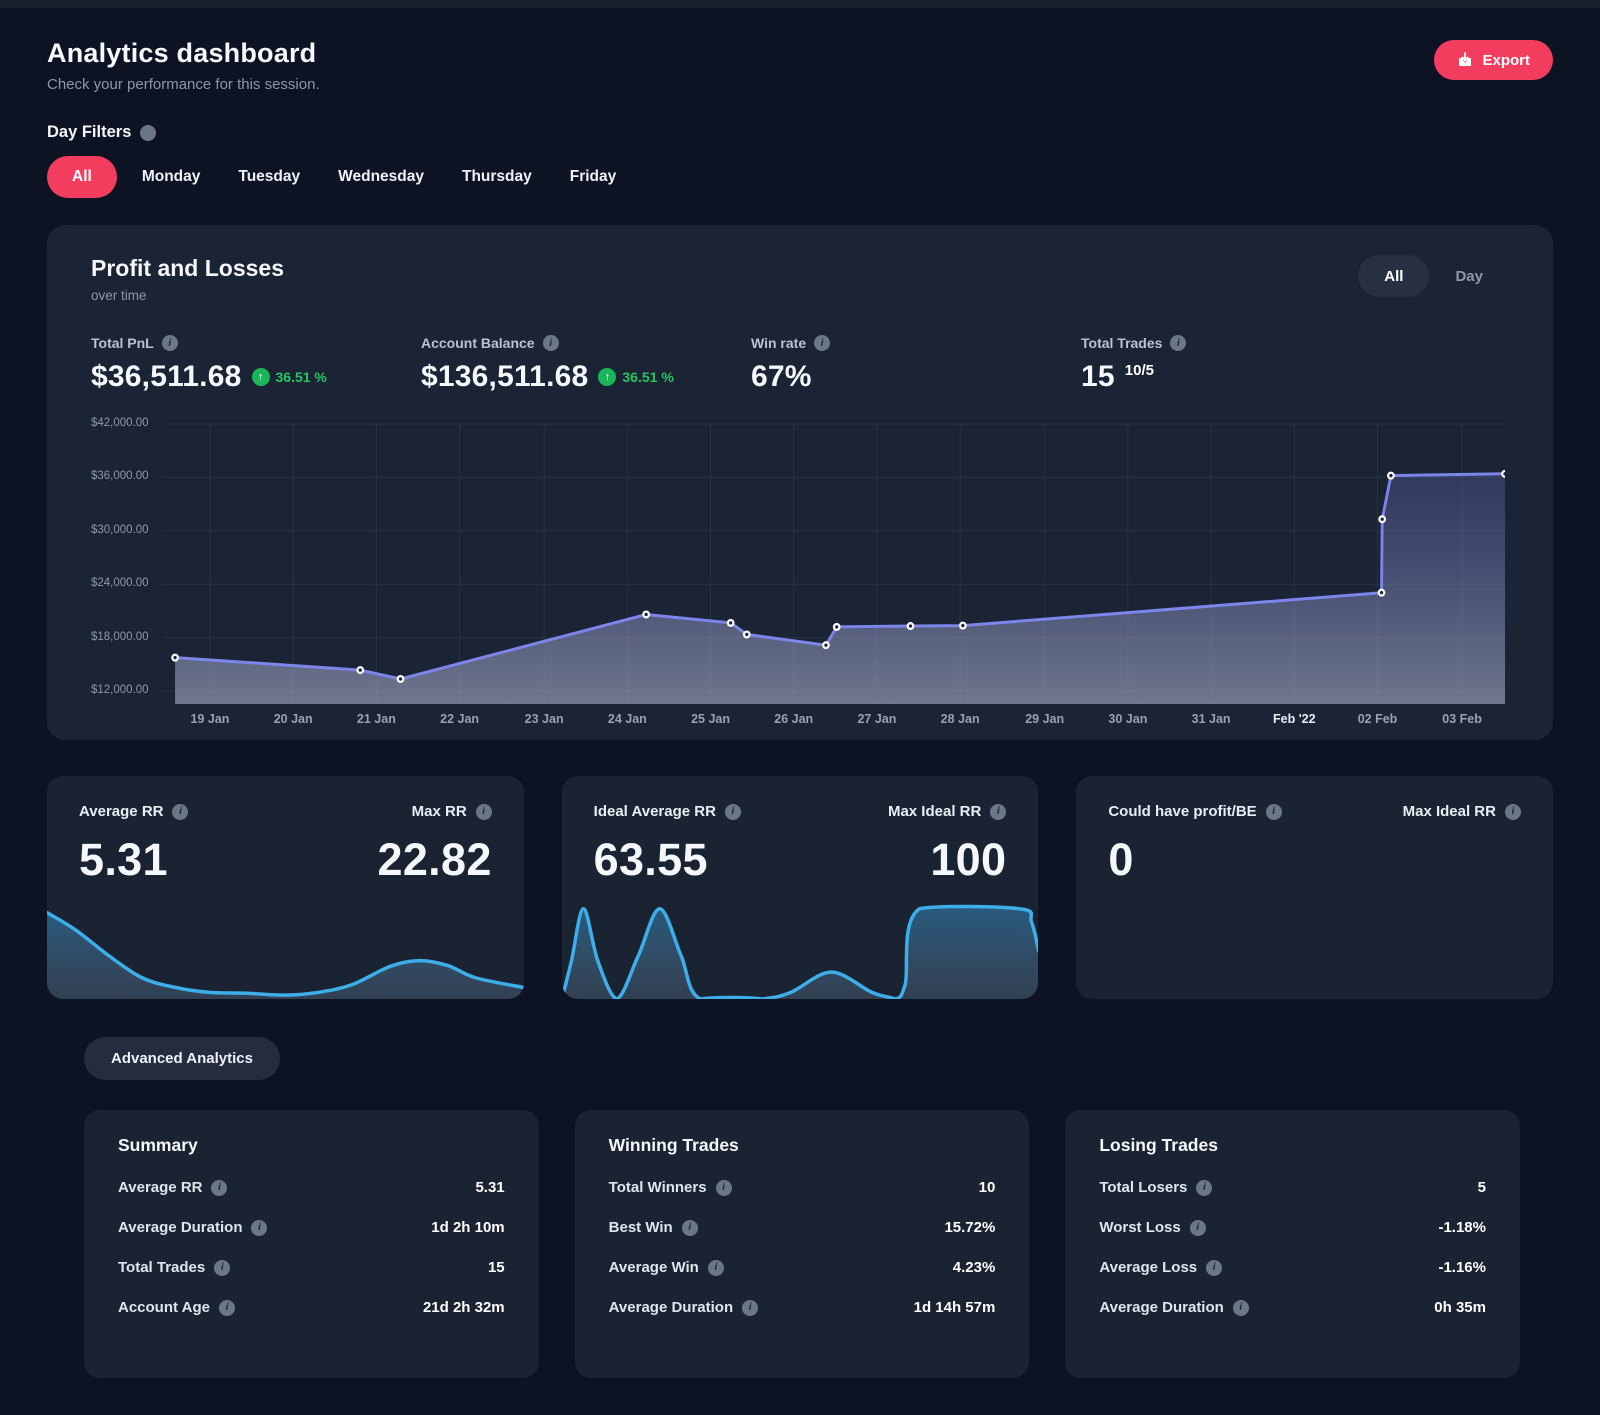 The image size is (1600, 1415). I want to click on detail-row-label: Worst Loss, so click(1140, 1227).